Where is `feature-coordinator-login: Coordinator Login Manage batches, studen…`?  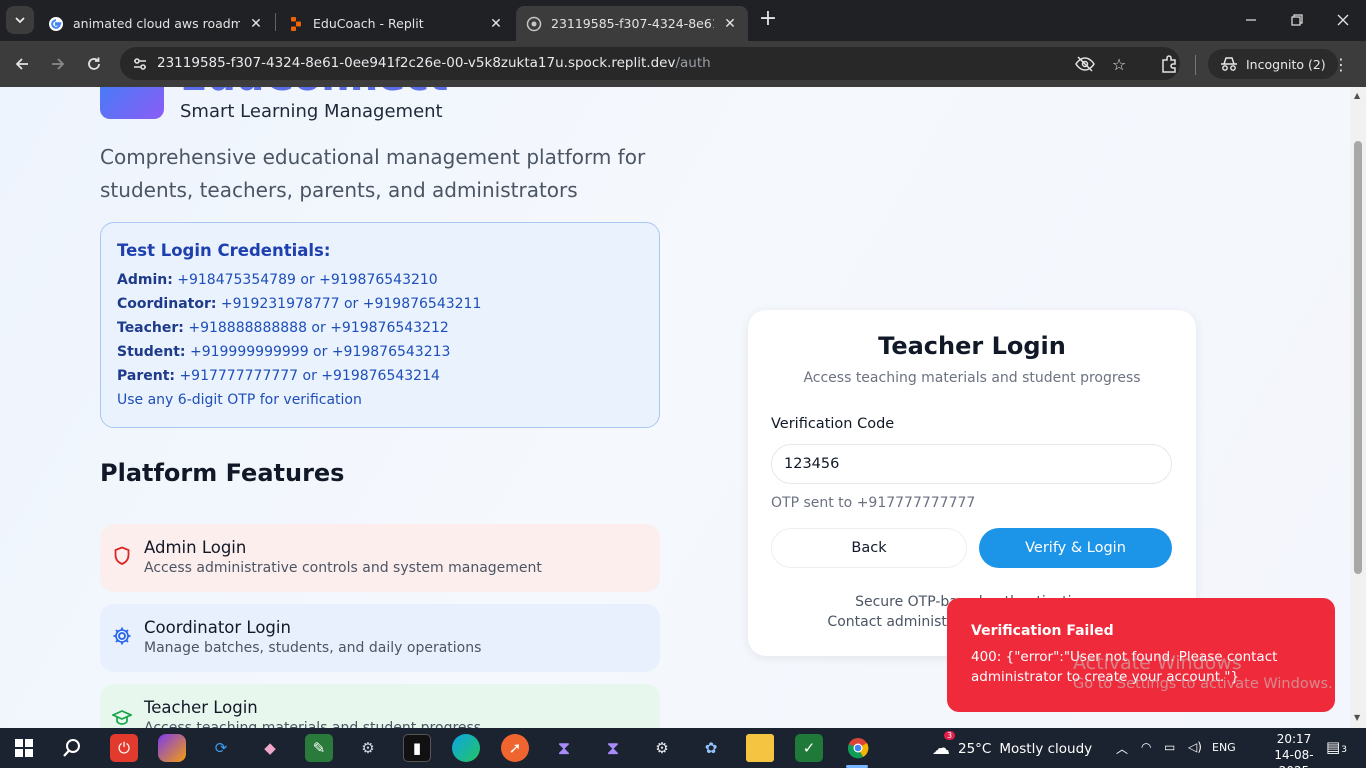
feature-coordinator-login: Coordinator Login Manage batches, studen… is located at coordinates (380, 638).